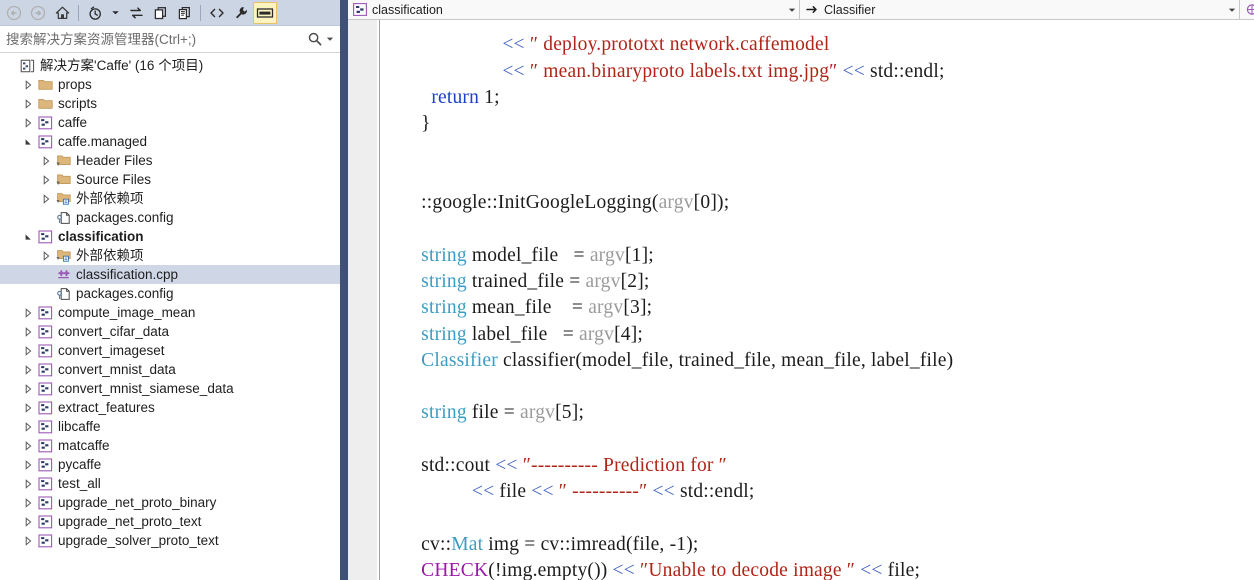  What do you see at coordinates (170, 540) in the screenshot?
I see `tree-item-upgrade_solver_proto_text: upgrade_solver_proto_text` at bounding box center [170, 540].